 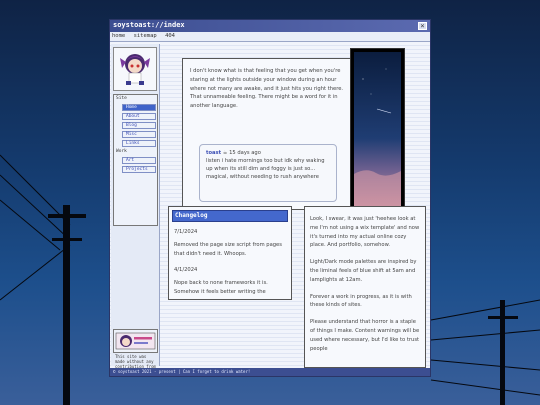 What do you see at coordinates (139, 143) in the screenshot?
I see `sidebar-item-links: Links` at bounding box center [139, 143].